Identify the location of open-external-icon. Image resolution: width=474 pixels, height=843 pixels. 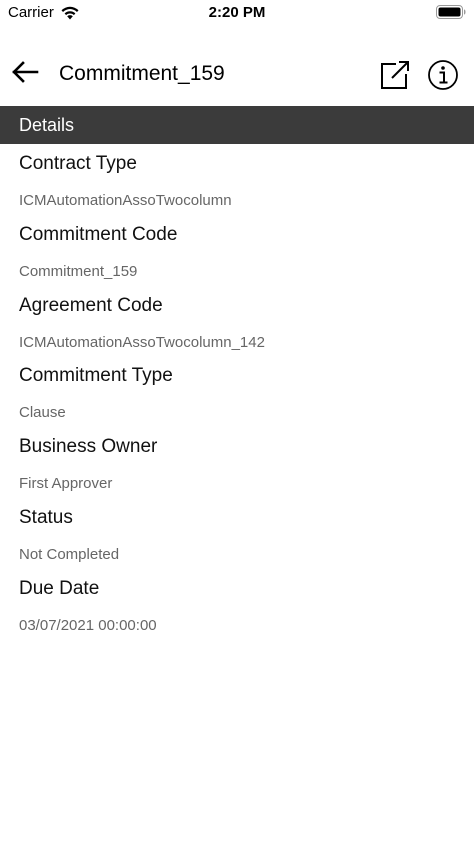
(394, 74).